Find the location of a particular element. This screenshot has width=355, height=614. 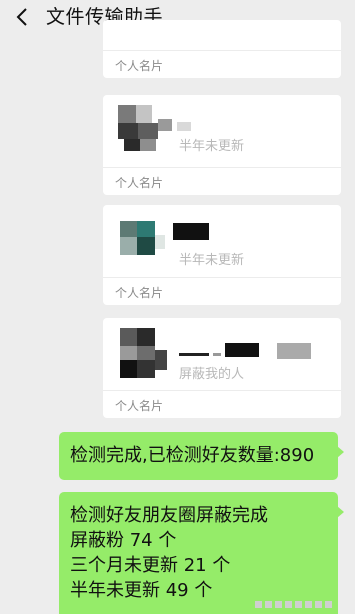

message-bubble: 检测完成,已检测好友数量:890 is located at coordinates (201, 456).